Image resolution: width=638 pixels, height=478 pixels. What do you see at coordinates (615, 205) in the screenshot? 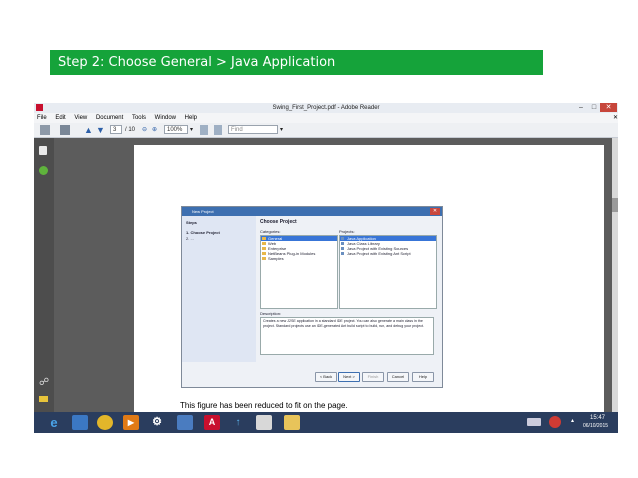
I see `scrollbar-thumb` at bounding box center [615, 205].